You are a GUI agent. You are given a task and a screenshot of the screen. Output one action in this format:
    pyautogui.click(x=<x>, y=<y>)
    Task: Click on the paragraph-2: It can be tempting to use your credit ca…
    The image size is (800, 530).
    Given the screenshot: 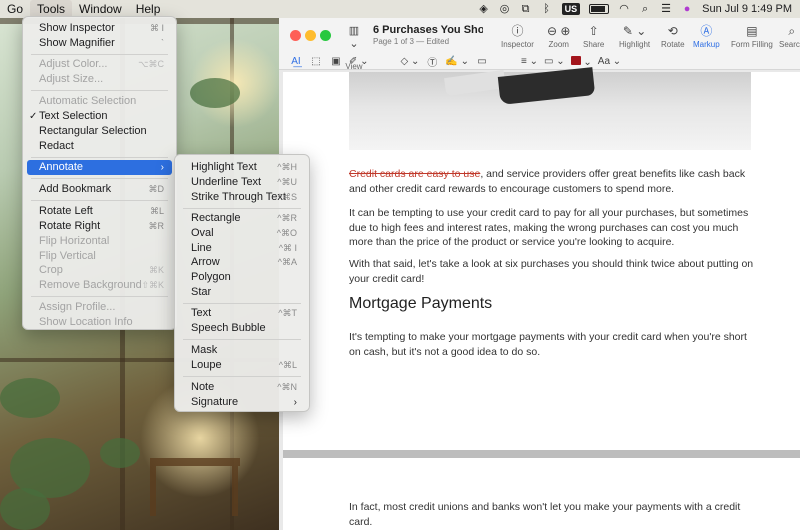 What is the action you would take?
    pyautogui.click(x=549, y=227)
    